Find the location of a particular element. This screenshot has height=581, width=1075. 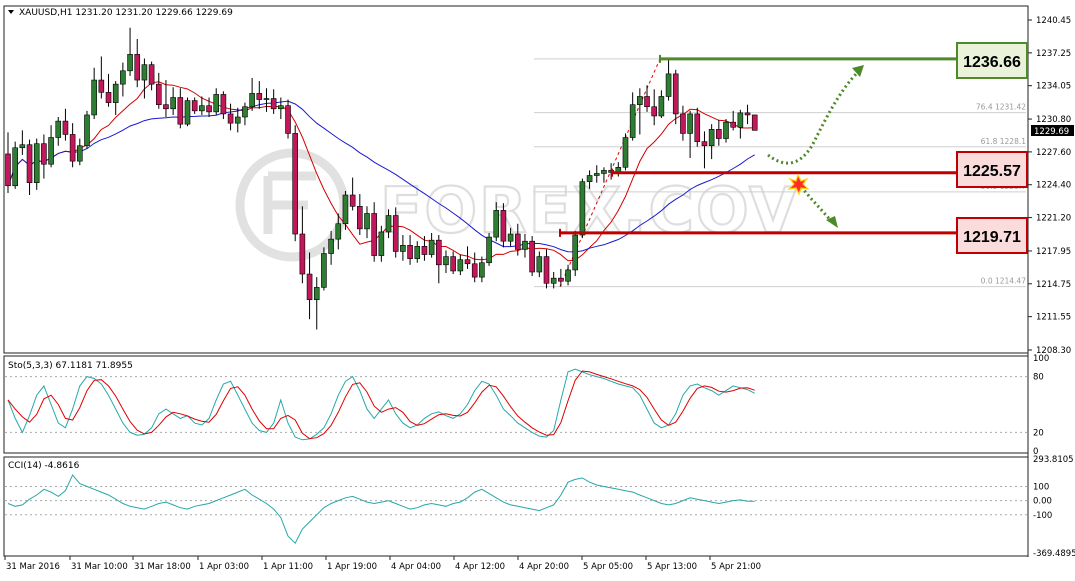

time-tick: 4 Apr 20:00 is located at coordinates (544, 567).